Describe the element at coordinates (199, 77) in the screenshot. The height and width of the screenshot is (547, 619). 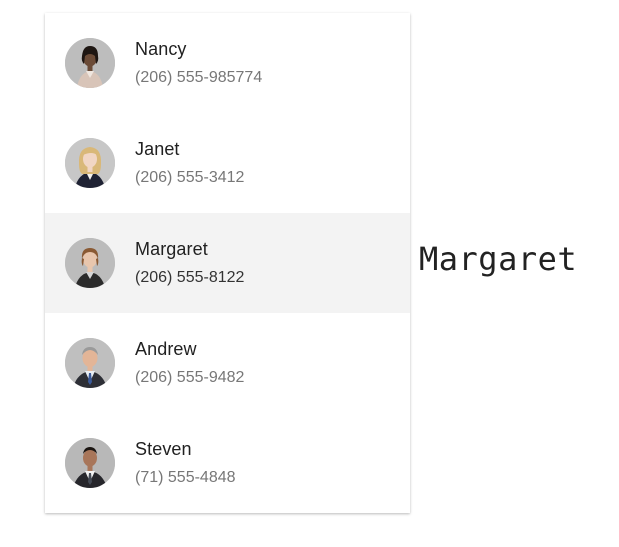
I see `contact-phone: (206) 555-985774` at that location.